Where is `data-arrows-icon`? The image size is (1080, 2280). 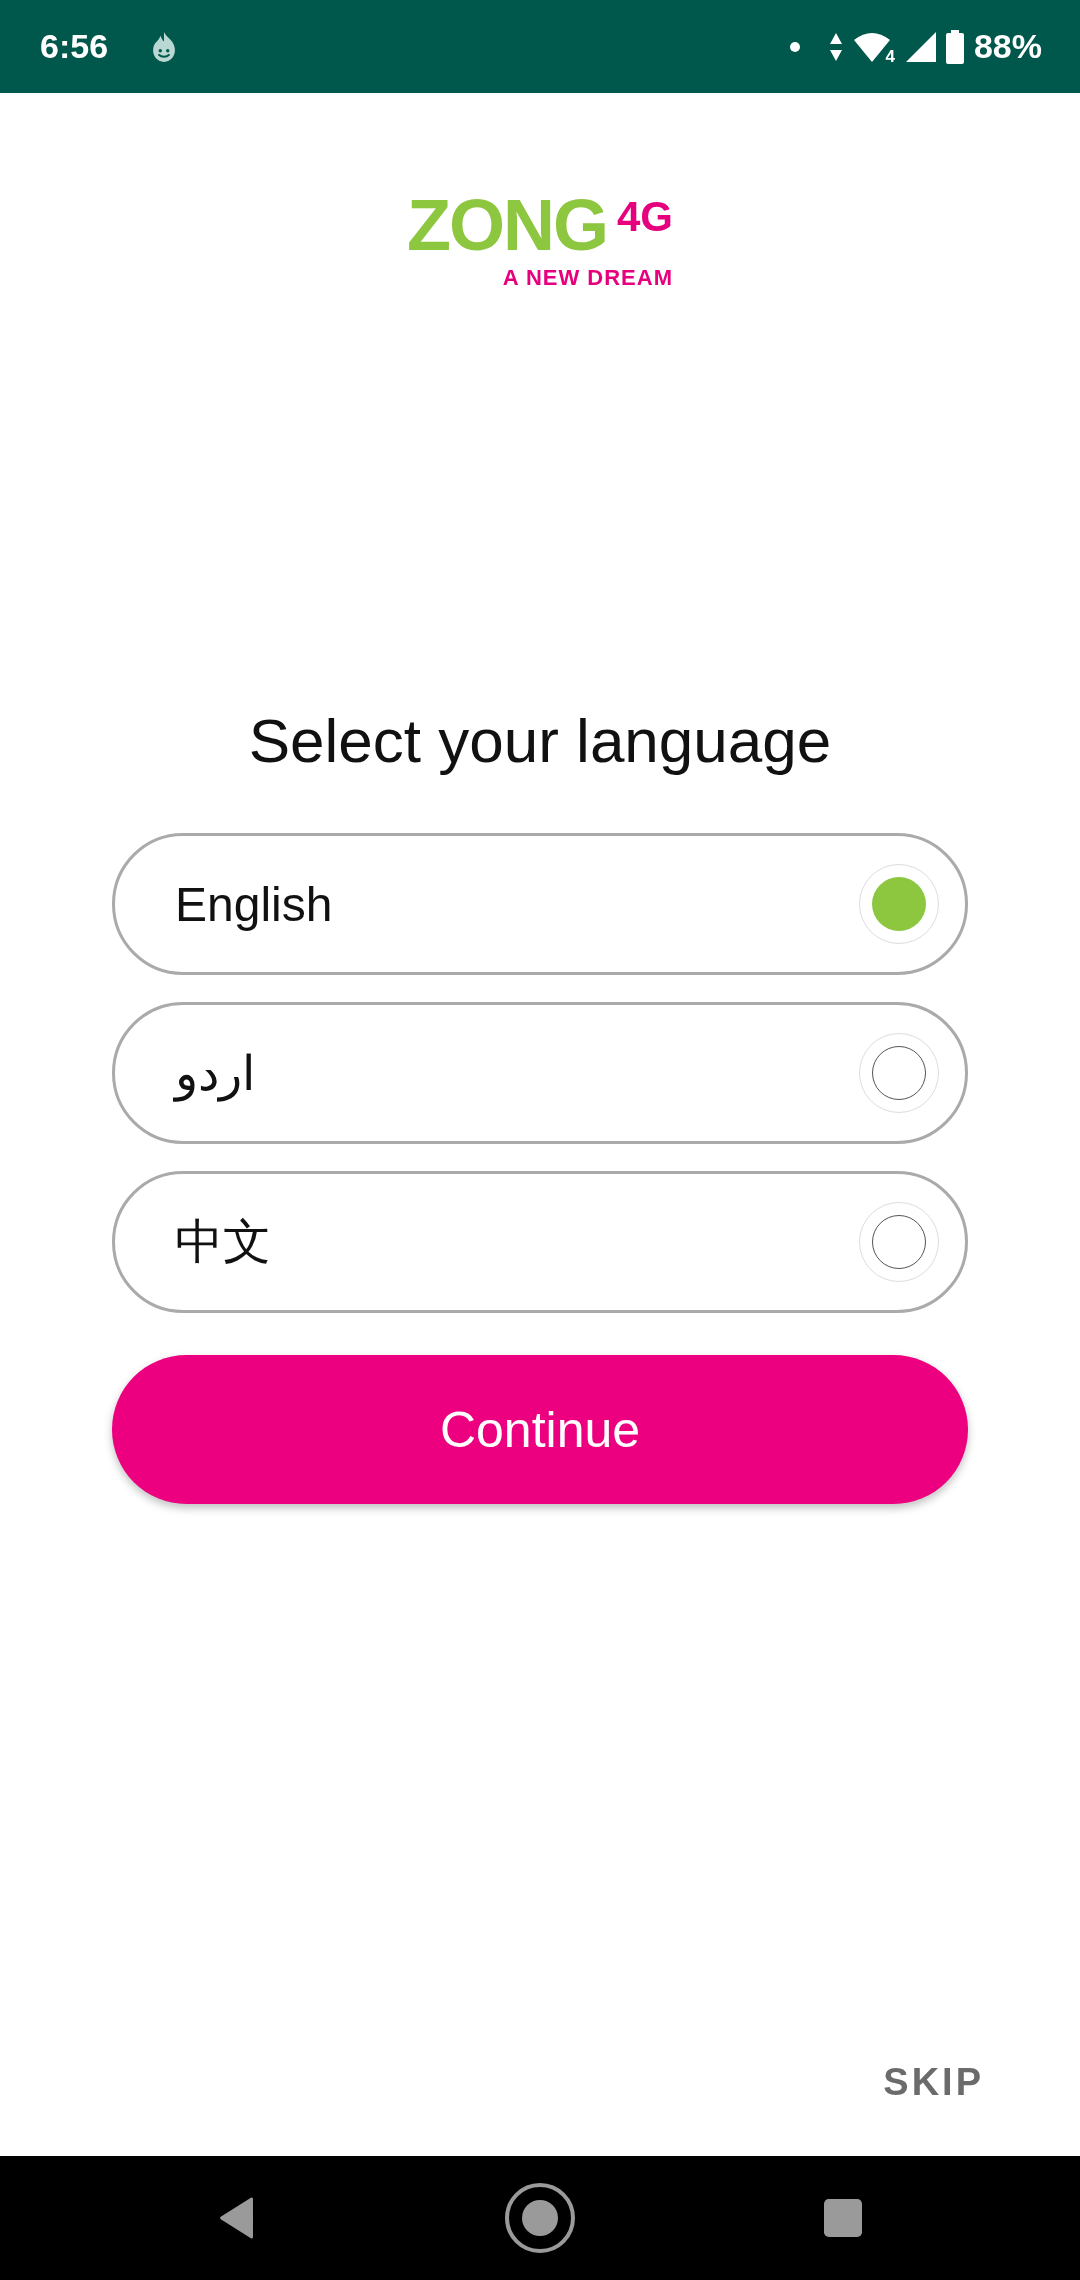 data-arrows-icon is located at coordinates (835, 46).